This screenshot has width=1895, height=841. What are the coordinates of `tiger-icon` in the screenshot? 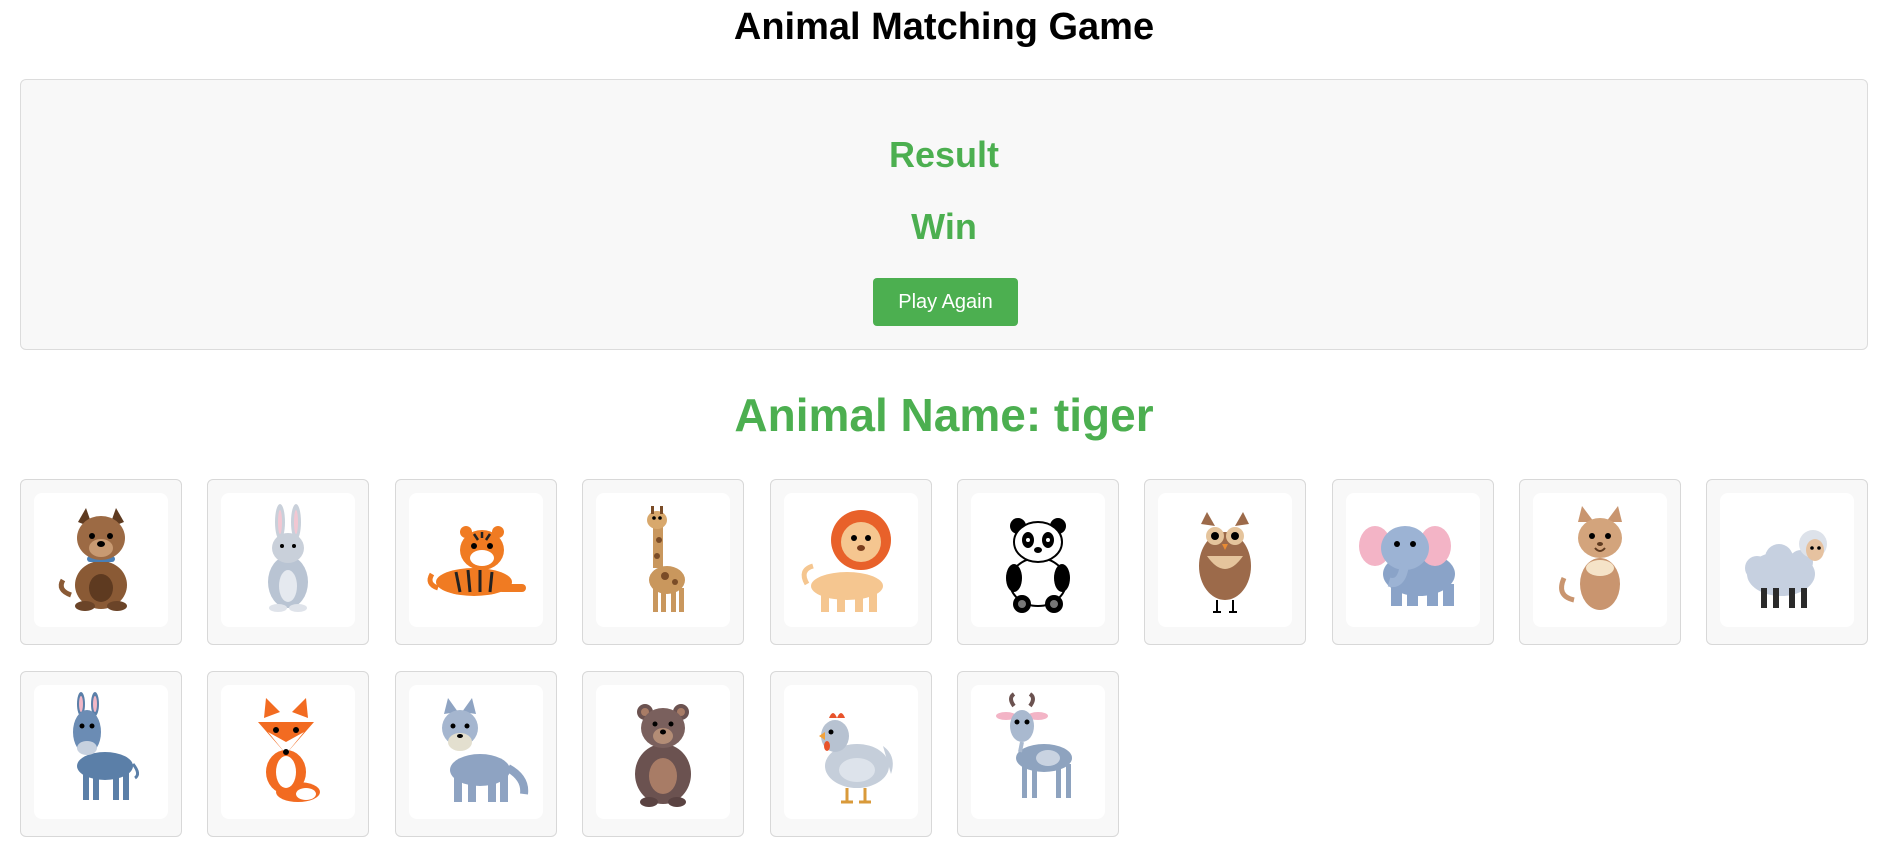 It's located at (476, 561).